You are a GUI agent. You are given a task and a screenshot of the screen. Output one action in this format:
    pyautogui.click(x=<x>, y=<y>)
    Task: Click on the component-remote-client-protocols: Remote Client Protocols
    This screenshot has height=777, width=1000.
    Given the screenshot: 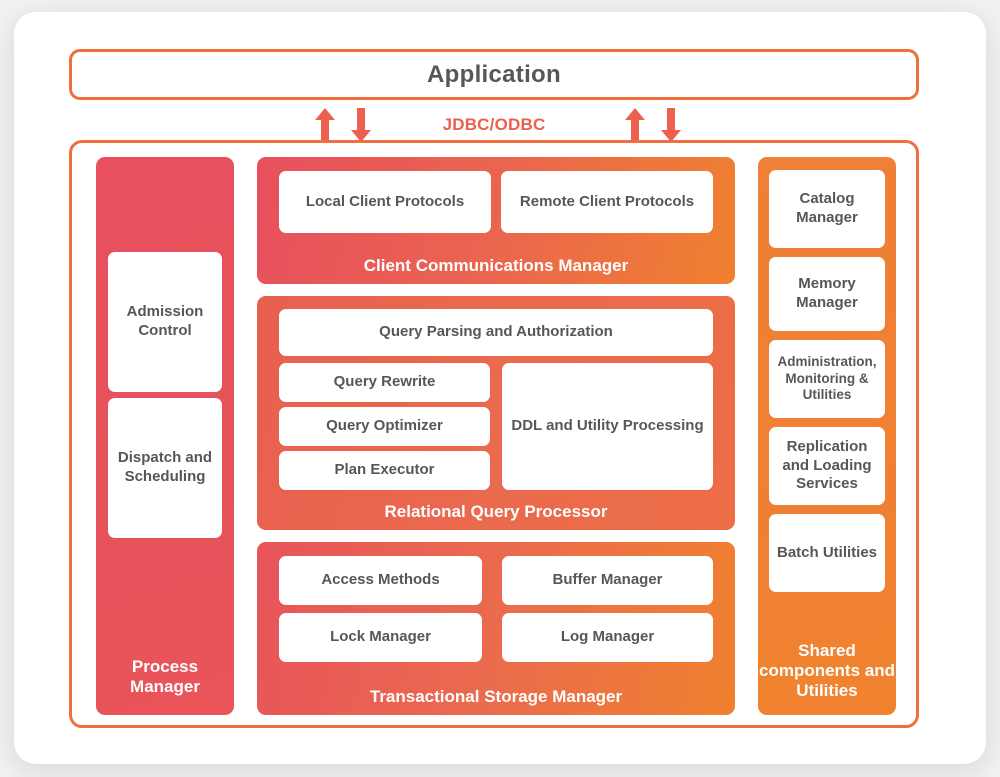 What is the action you would take?
    pyautogui.click(x=607, y=202)
    